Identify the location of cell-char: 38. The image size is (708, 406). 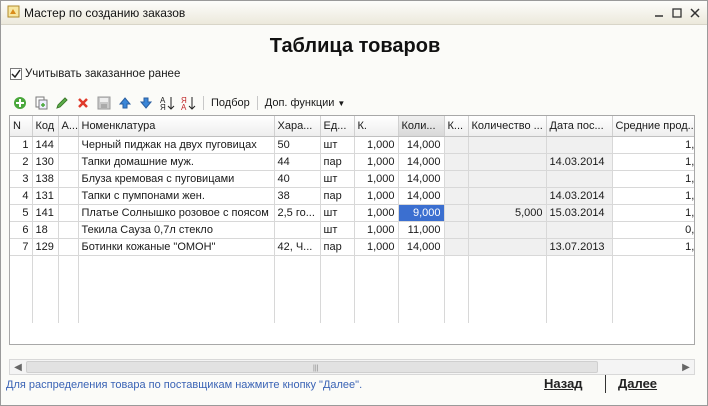
(297, 196).